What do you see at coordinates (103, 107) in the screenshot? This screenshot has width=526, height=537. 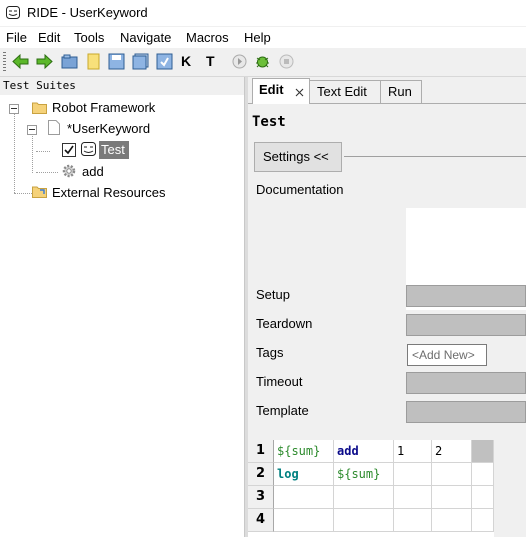 I see `tree-node-robot-framework: Robot Framework` at bounding box center [103, 107].